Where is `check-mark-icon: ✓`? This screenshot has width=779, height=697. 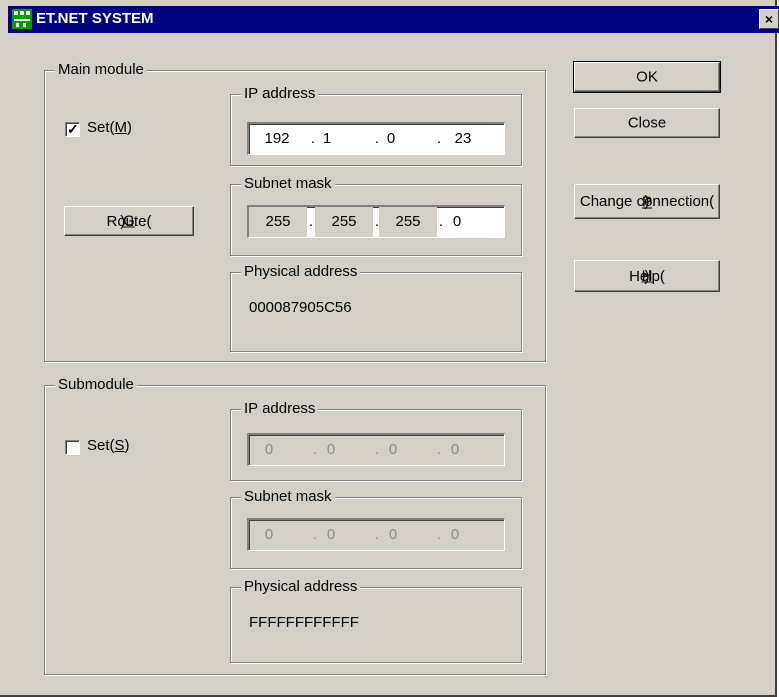 check-mark-icon: ✓ is located at coordinates (73, 129).